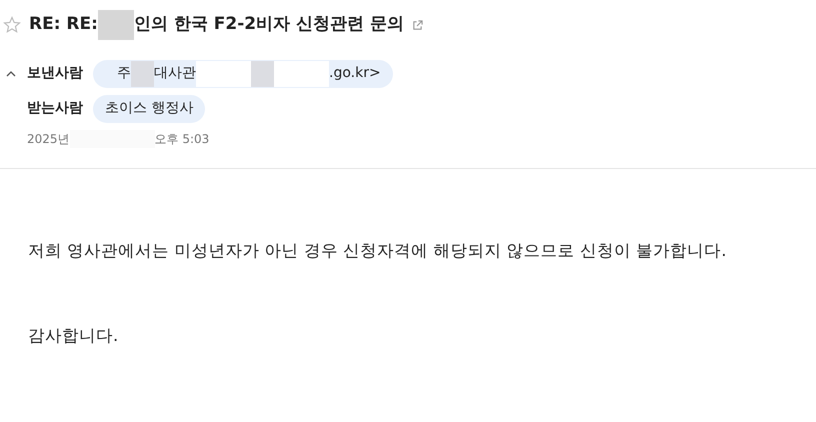 The image size is (816, 422). I want to click on collapse-icon, so click(11, 74).